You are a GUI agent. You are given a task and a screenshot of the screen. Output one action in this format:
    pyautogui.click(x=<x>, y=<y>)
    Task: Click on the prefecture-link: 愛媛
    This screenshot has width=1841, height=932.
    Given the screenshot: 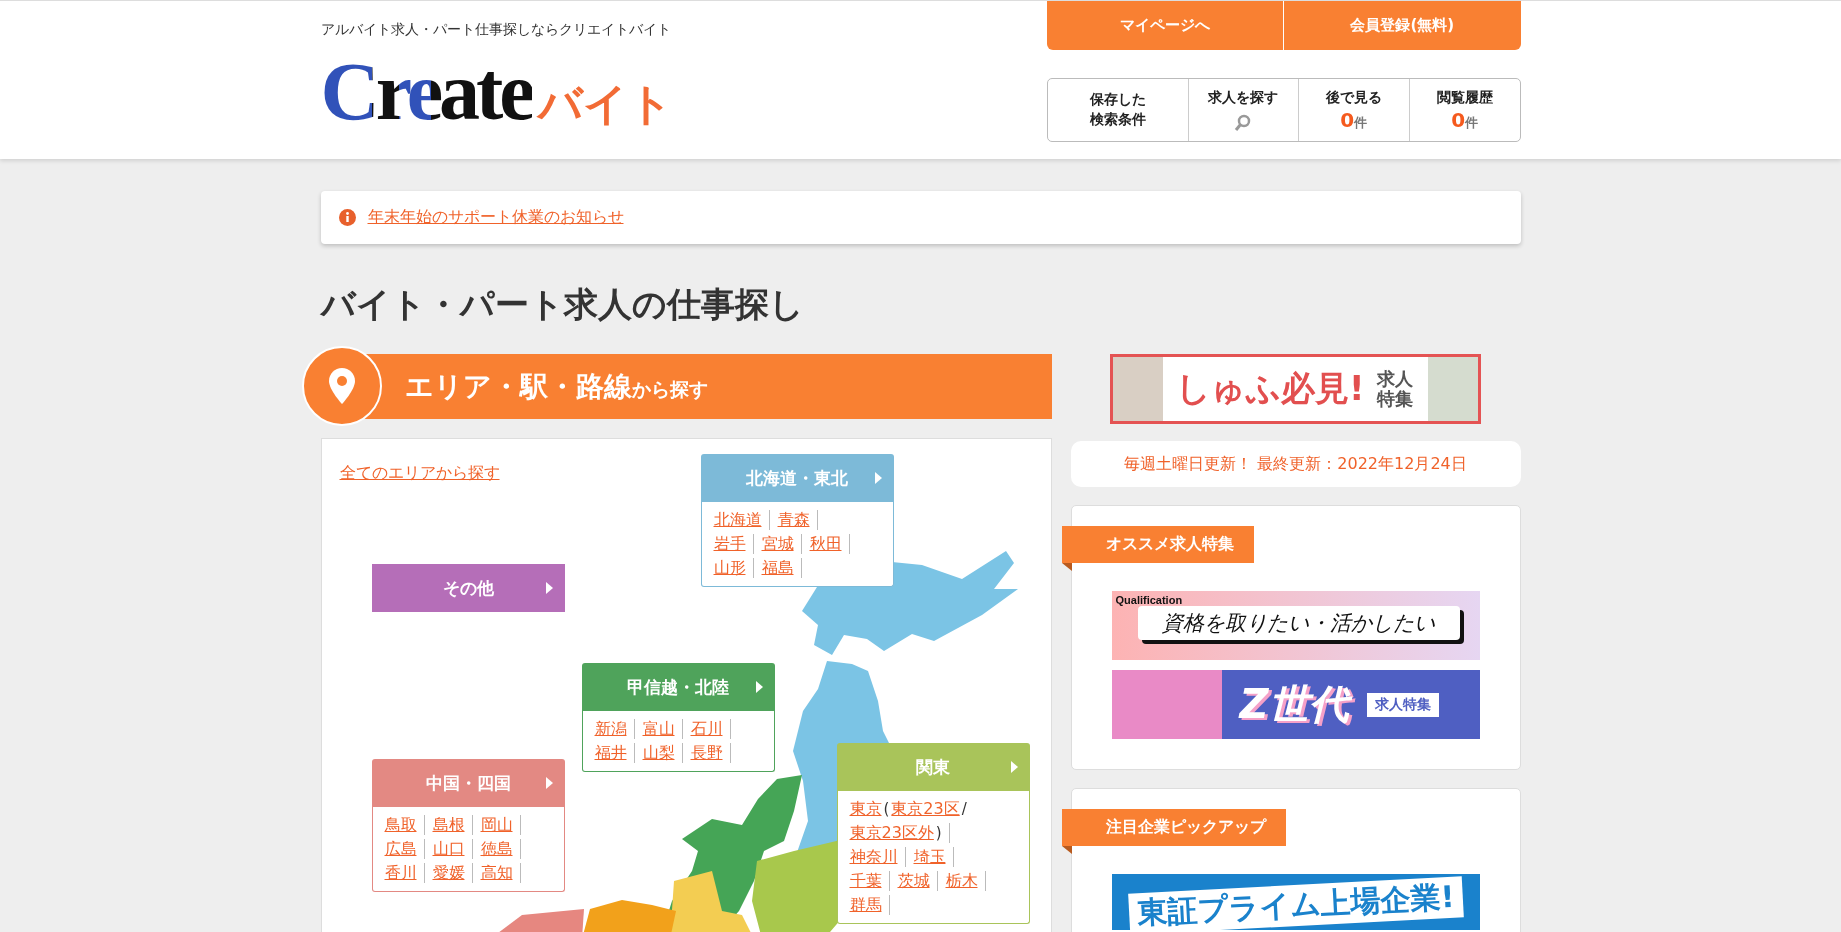 What is the action you would take?
    pyautogui.click(x=448, y=873)
    